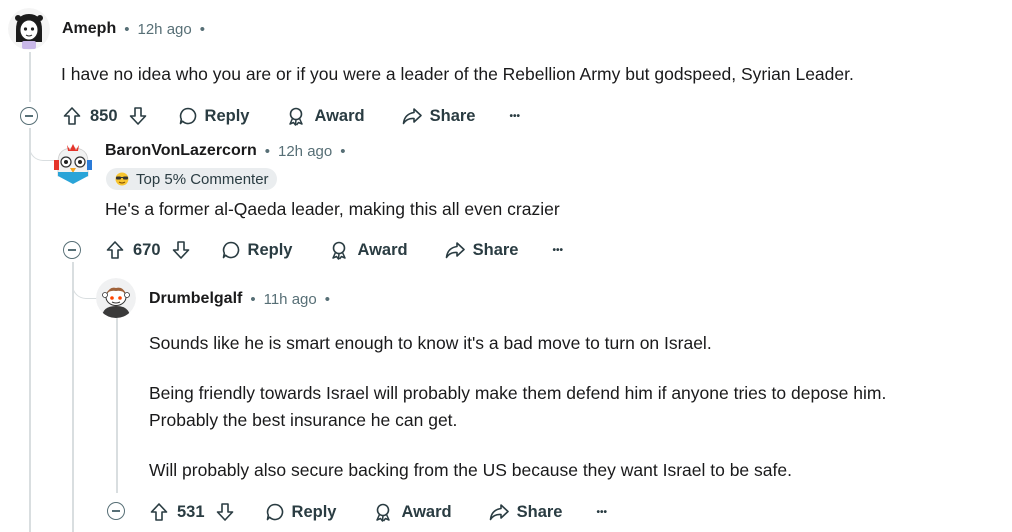 The width and height of the screenshot is (1012, 532). What do you see at coordinates (122, 179) in the screenshot?
I see `sunglasses-emoji-icon` at bounding box center [122, 179].